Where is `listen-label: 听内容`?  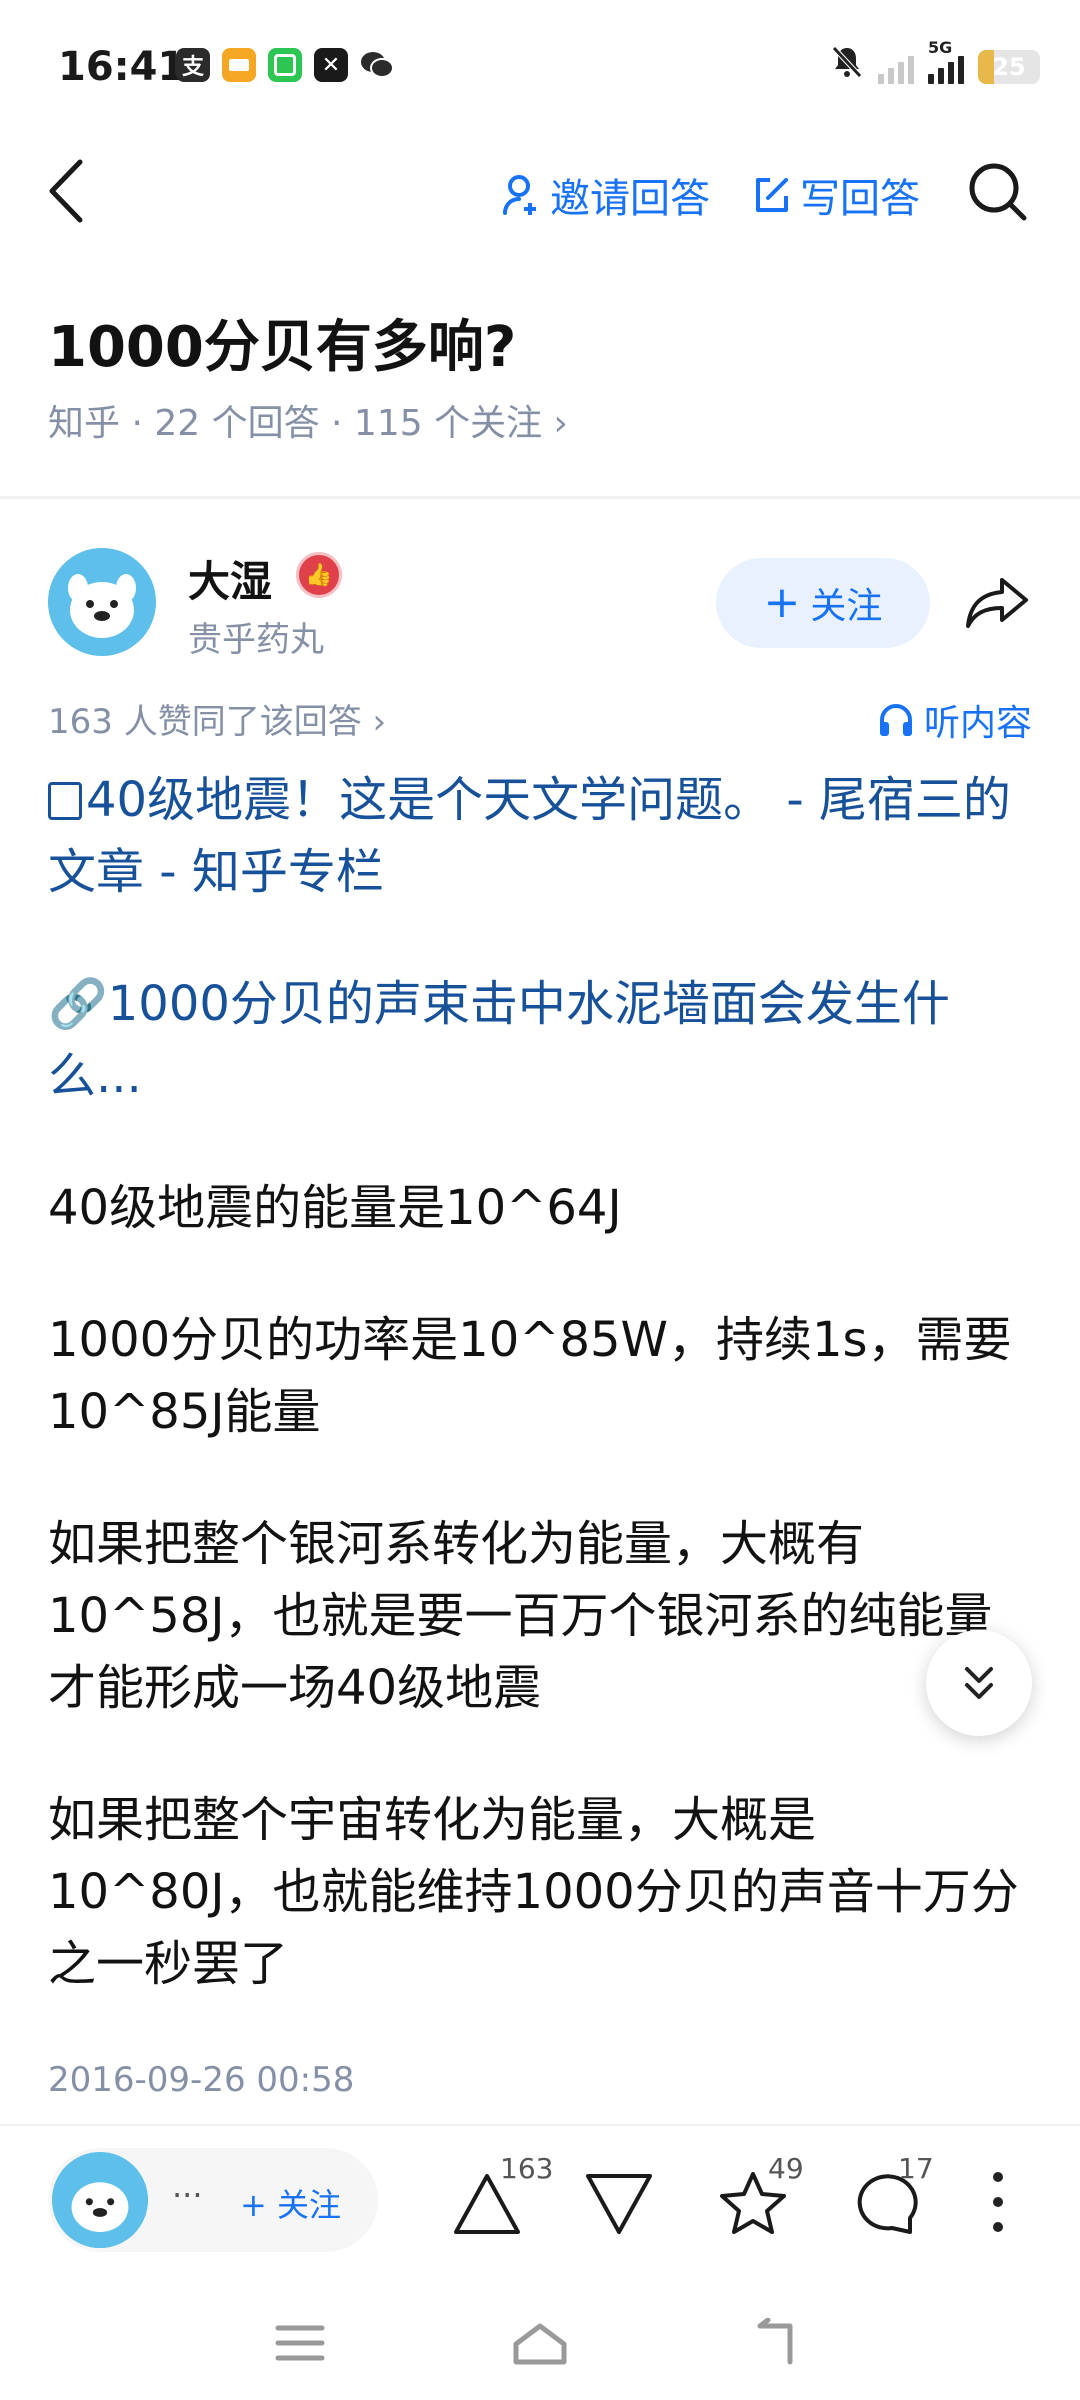 listen-label: 听内容 is located at coordinates (977, 723).